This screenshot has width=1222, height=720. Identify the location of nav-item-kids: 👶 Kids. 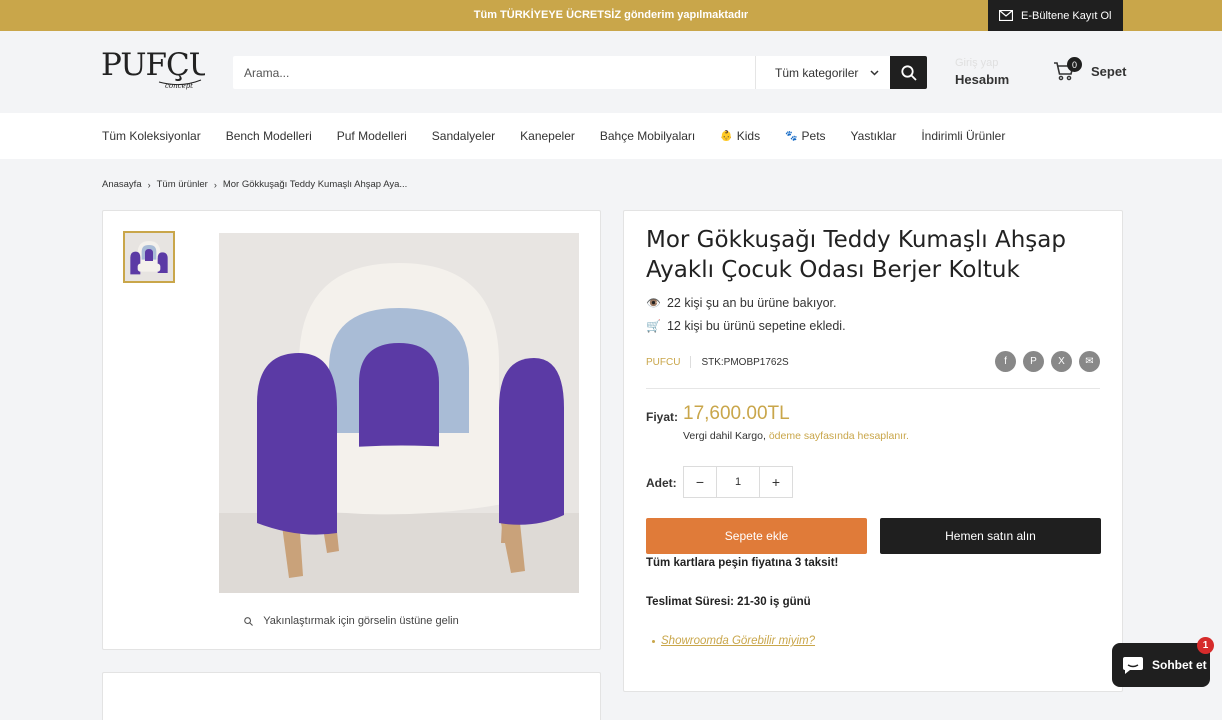
(740, 136).